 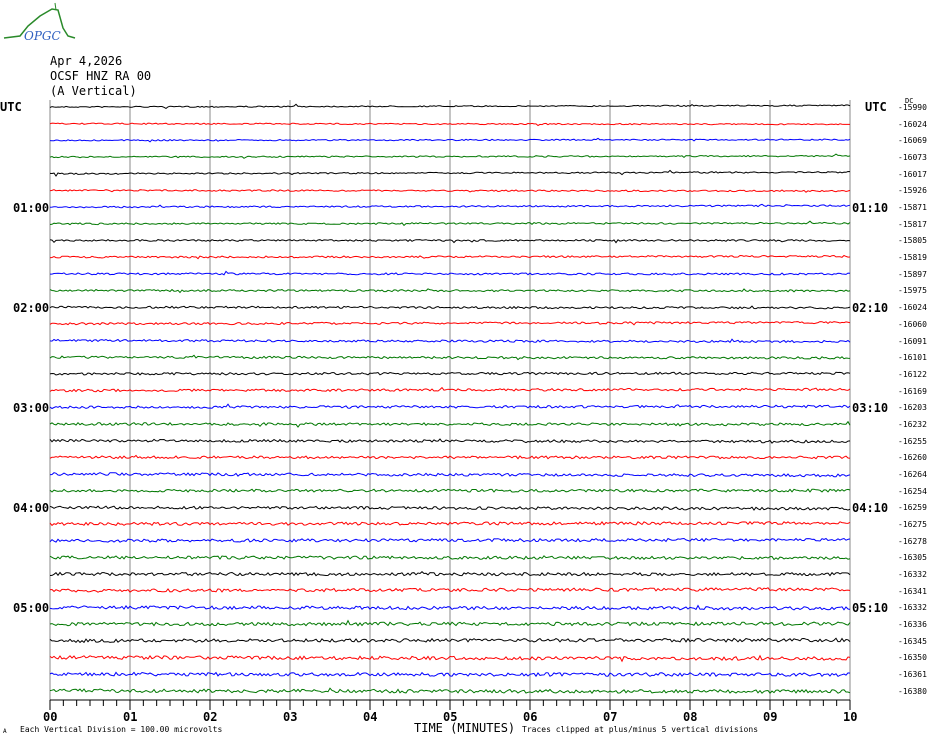 I want to click on dc-offset-label: -15819, so click(x=912, y=258).